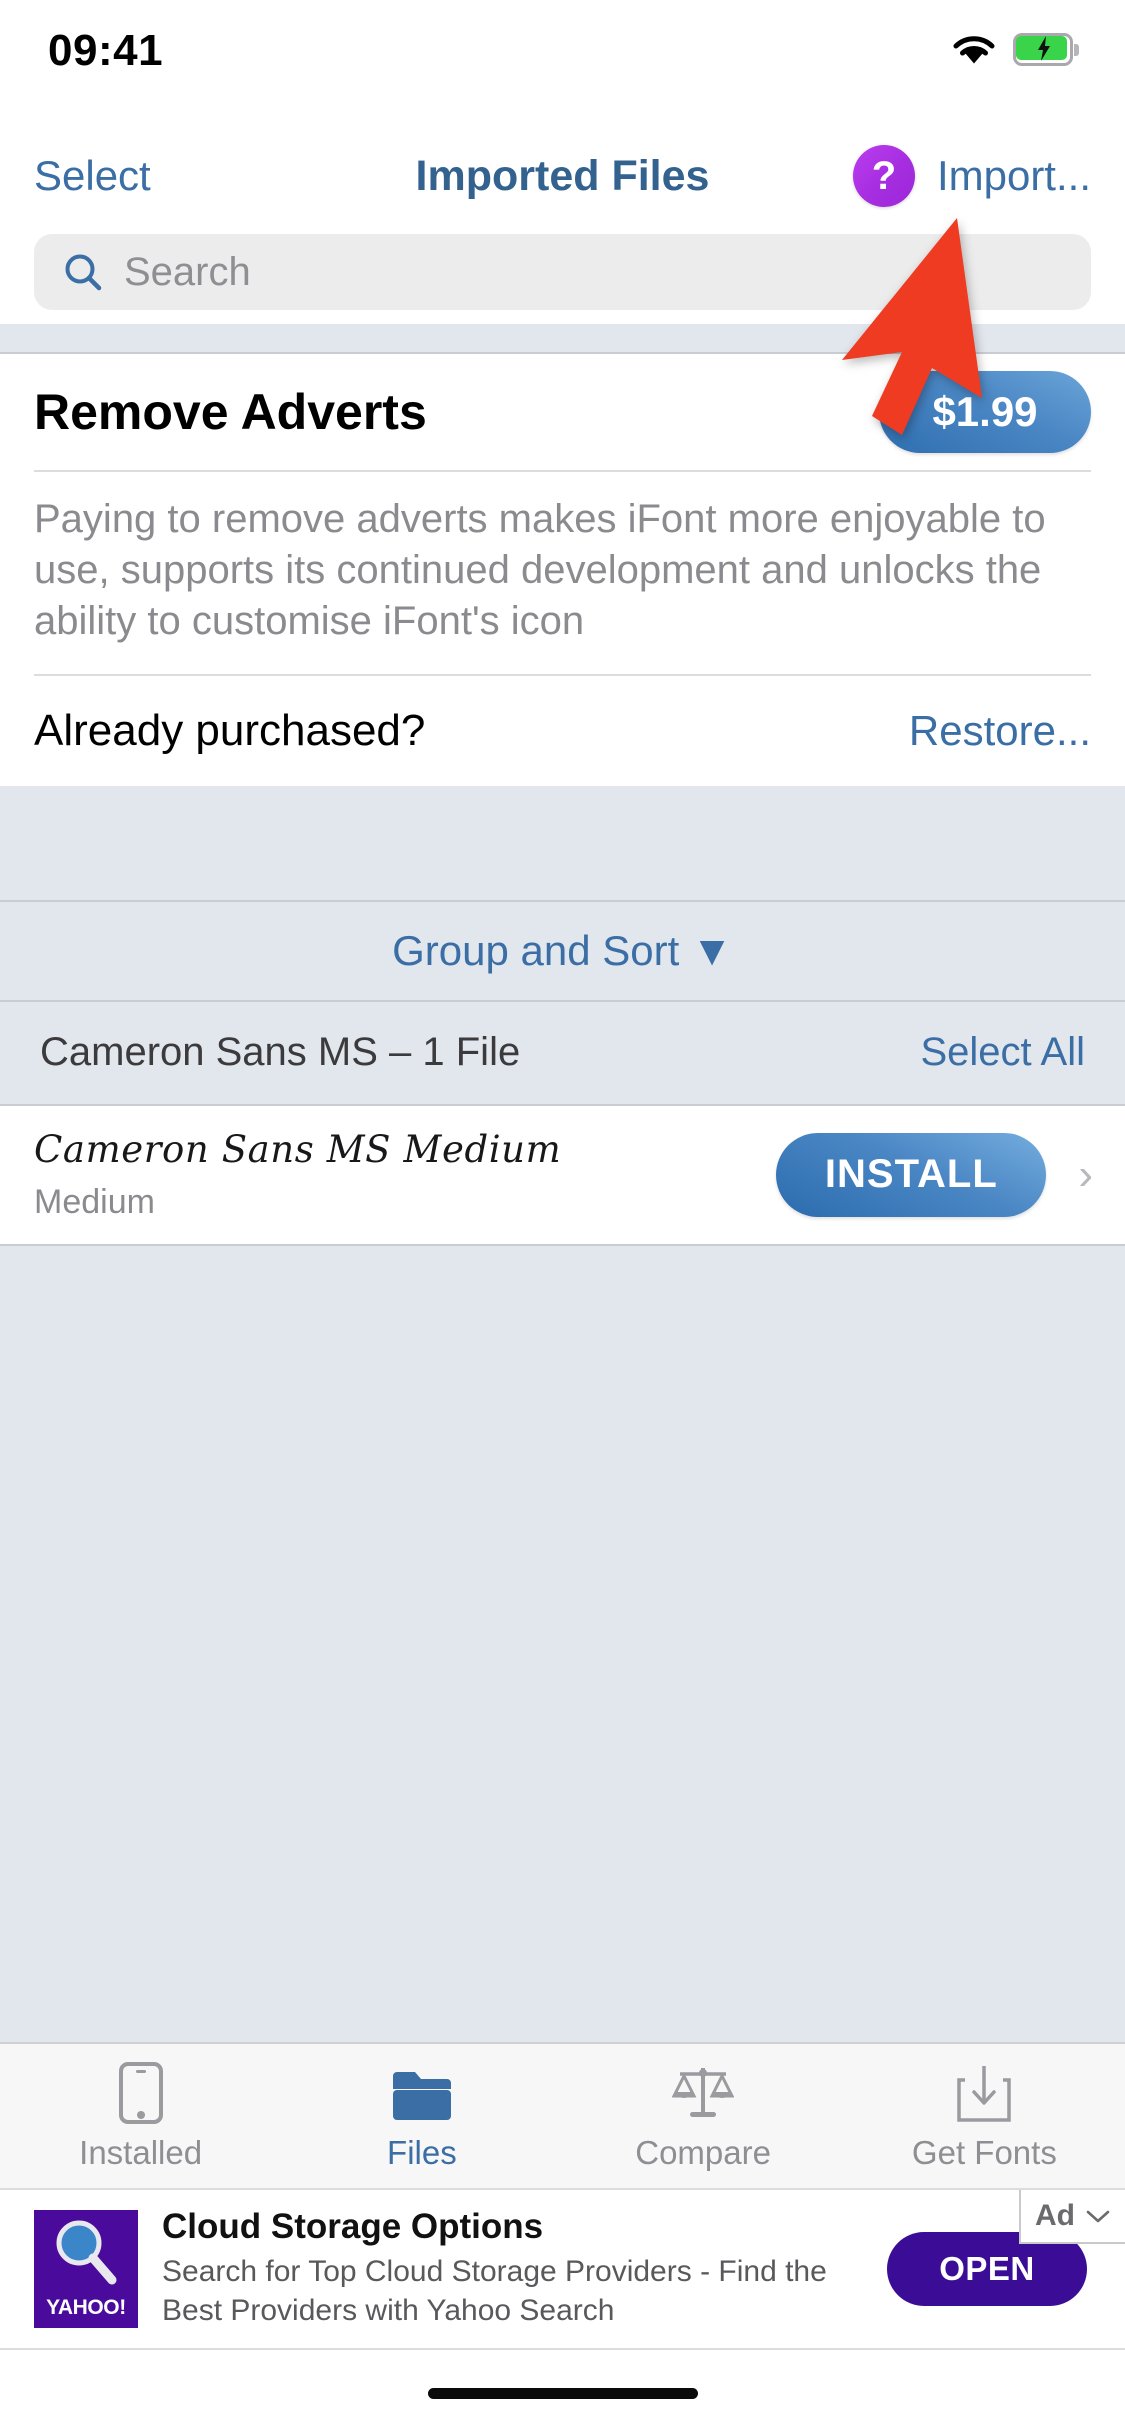 The width and height of the screenshot is (1125, 2436). What do you see at coordinates (1046, 49) in the screenshot?
I see `battery-charging-icon` at bounding box center [1046, 49].